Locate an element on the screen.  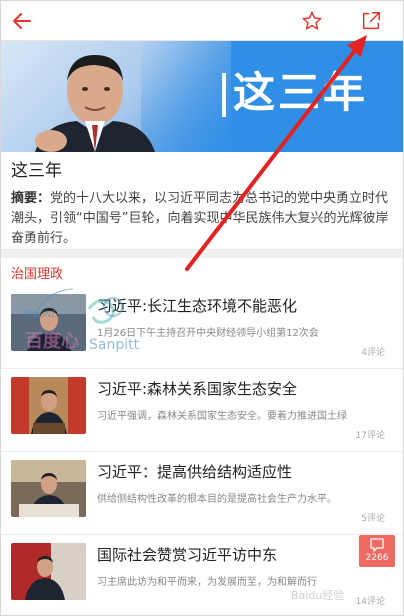
news-title: 习近平：提高供给结构适应性 is located at coordinates (195, 472).